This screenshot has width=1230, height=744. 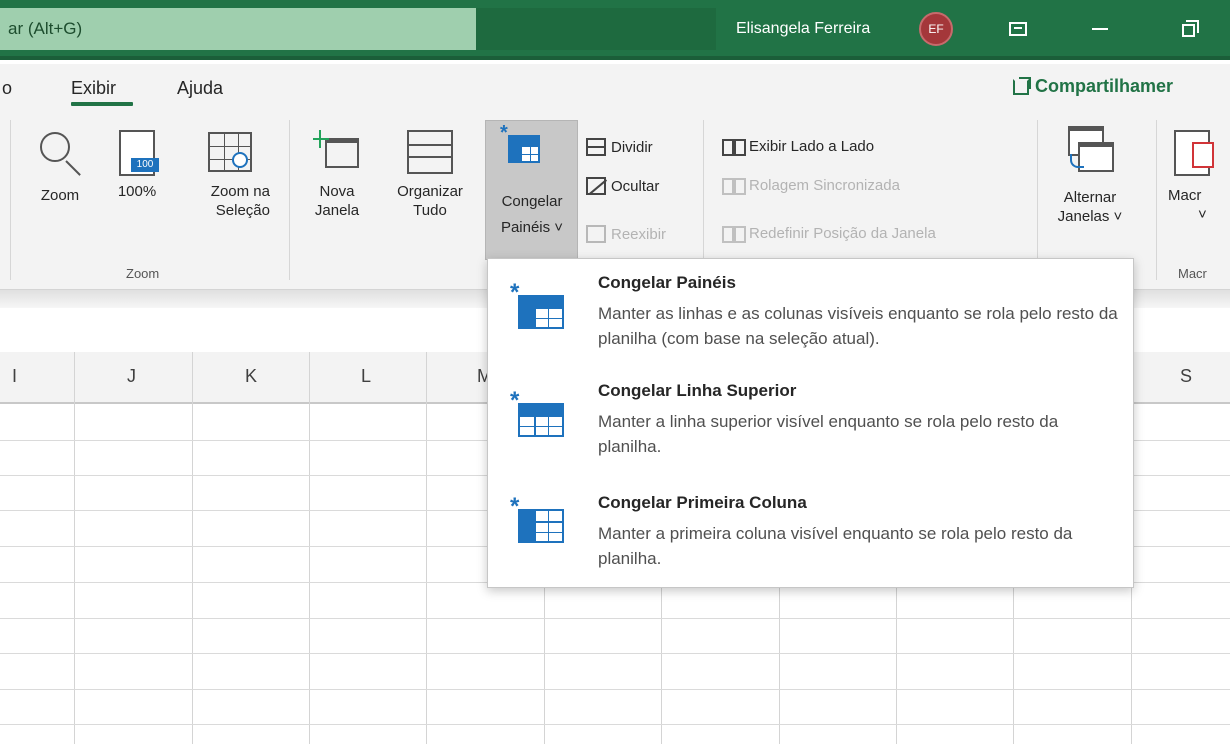 I want to click on tab-partial: o, so click(x=7, y=88).